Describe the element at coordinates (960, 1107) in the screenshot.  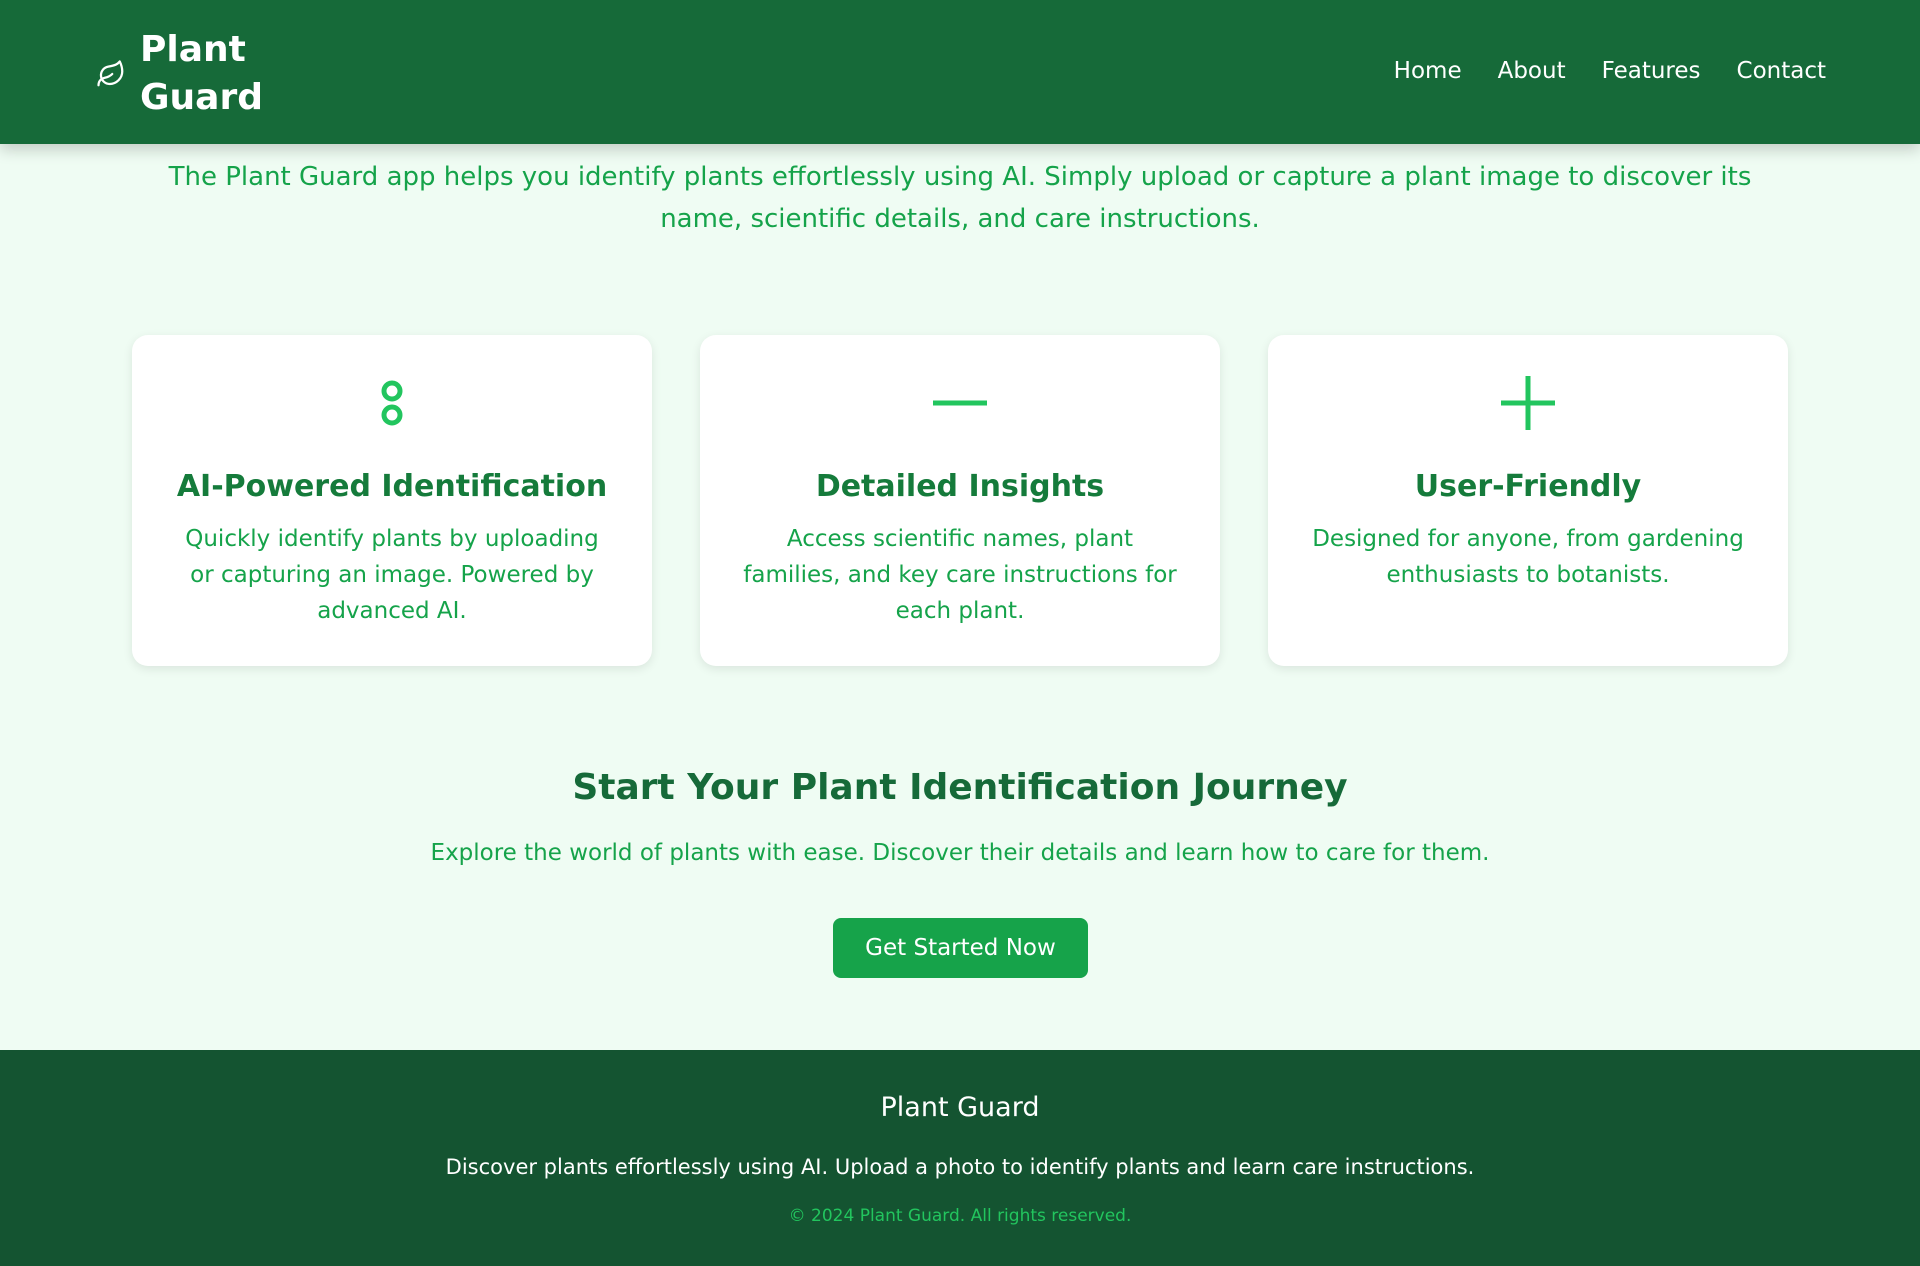
I see `footer-title: Plant Guard` at that location.